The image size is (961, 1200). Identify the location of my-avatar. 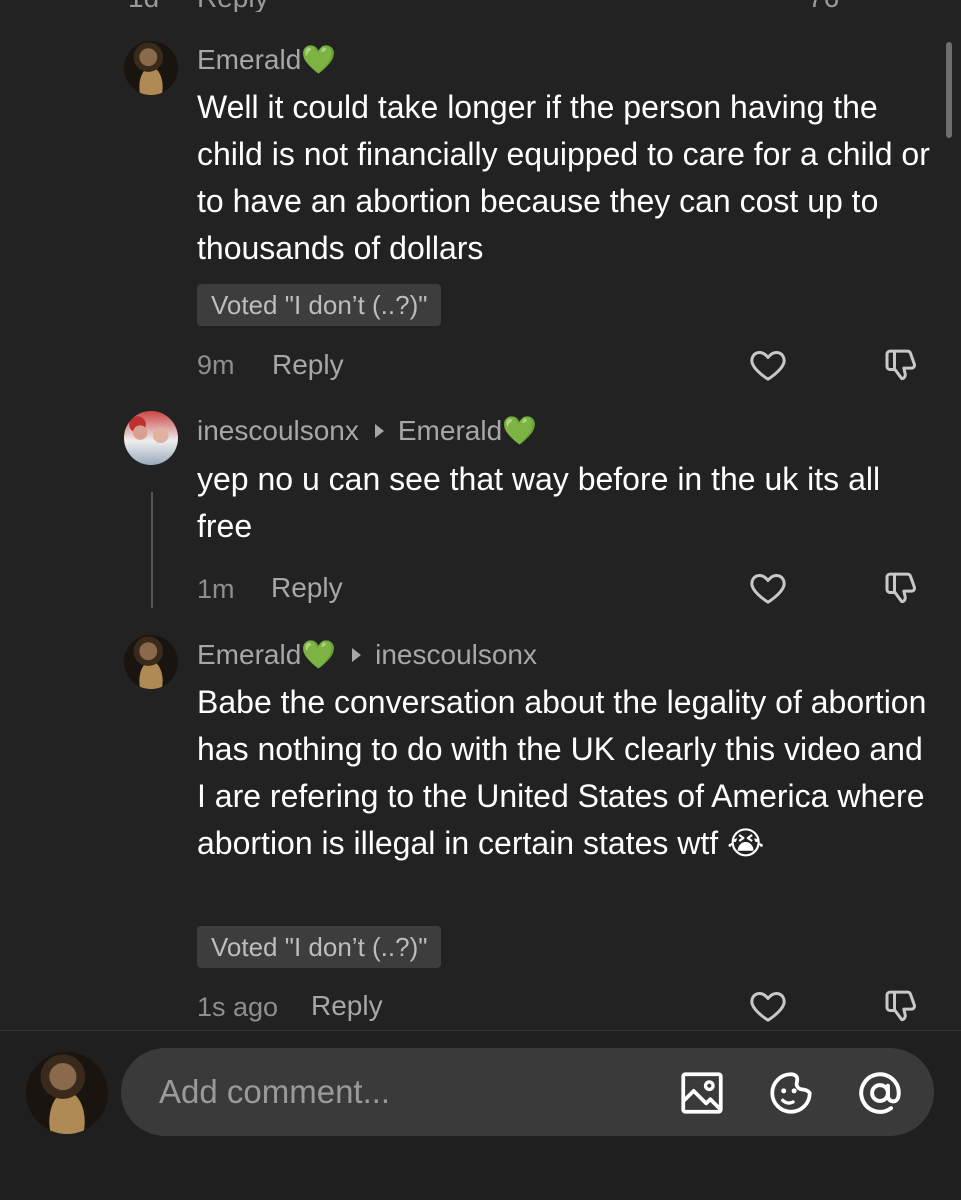
(67, 1093).